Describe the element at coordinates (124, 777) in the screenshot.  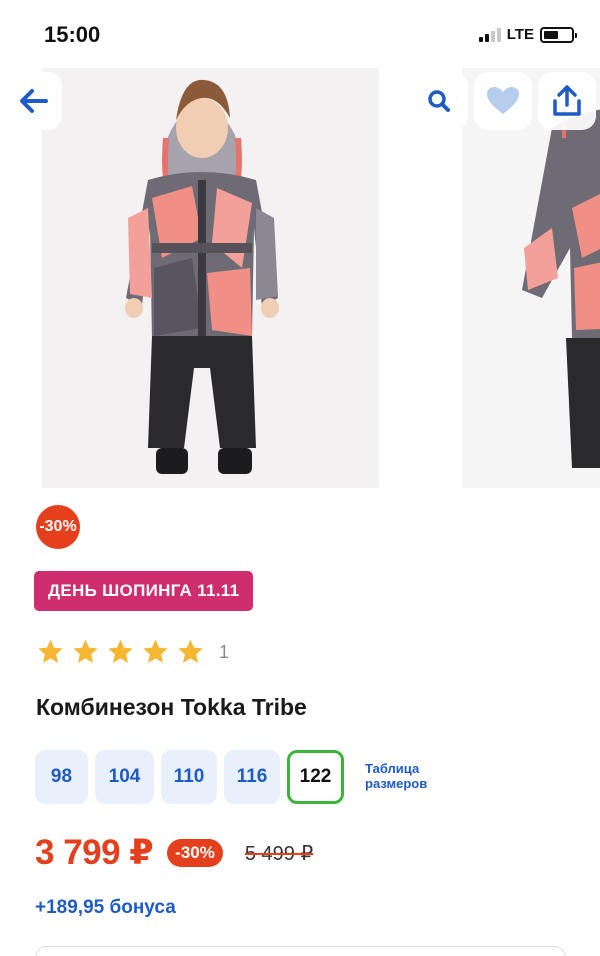
I see `size-option: 104` at that location.